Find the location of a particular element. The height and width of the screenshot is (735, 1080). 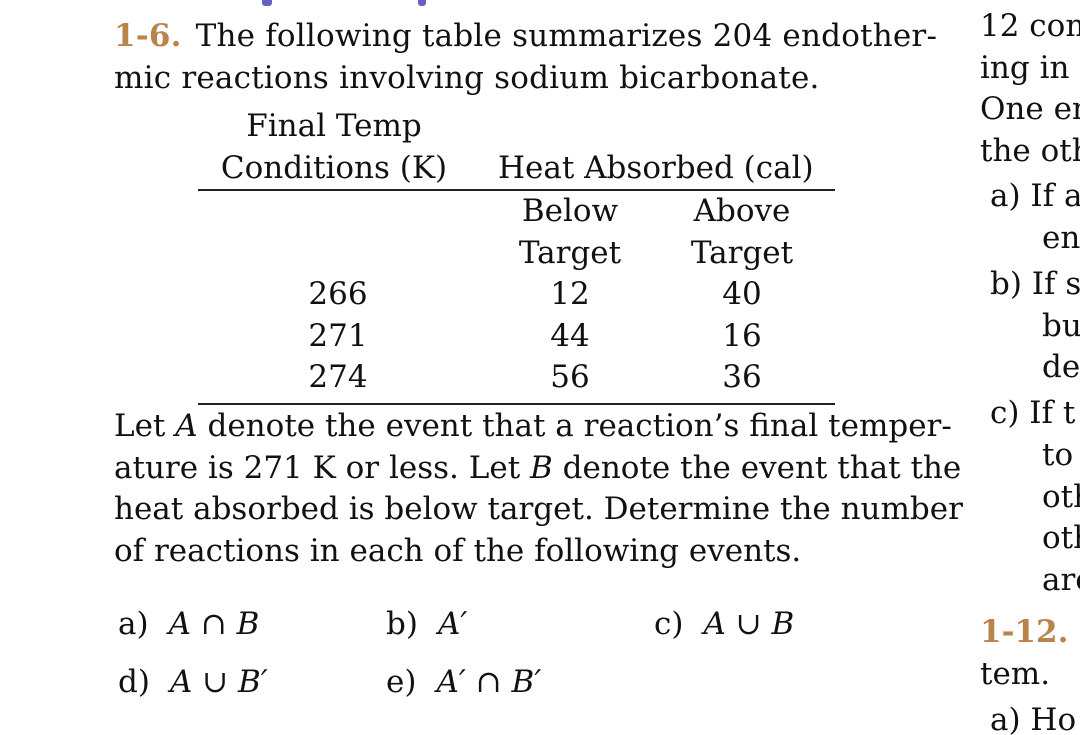

part-b: b) A′ is located at coordinates (426, 625).